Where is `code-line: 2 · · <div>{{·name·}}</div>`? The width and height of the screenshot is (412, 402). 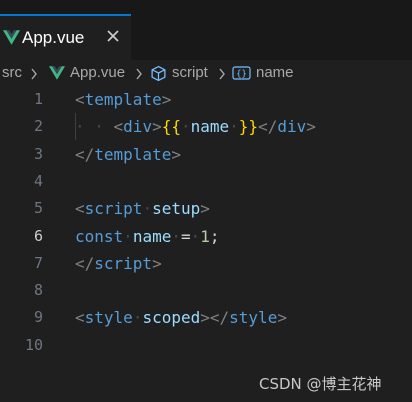
code-line: 2 · · <div>{{·name·}}</div> is located at coordinates (206, 127).